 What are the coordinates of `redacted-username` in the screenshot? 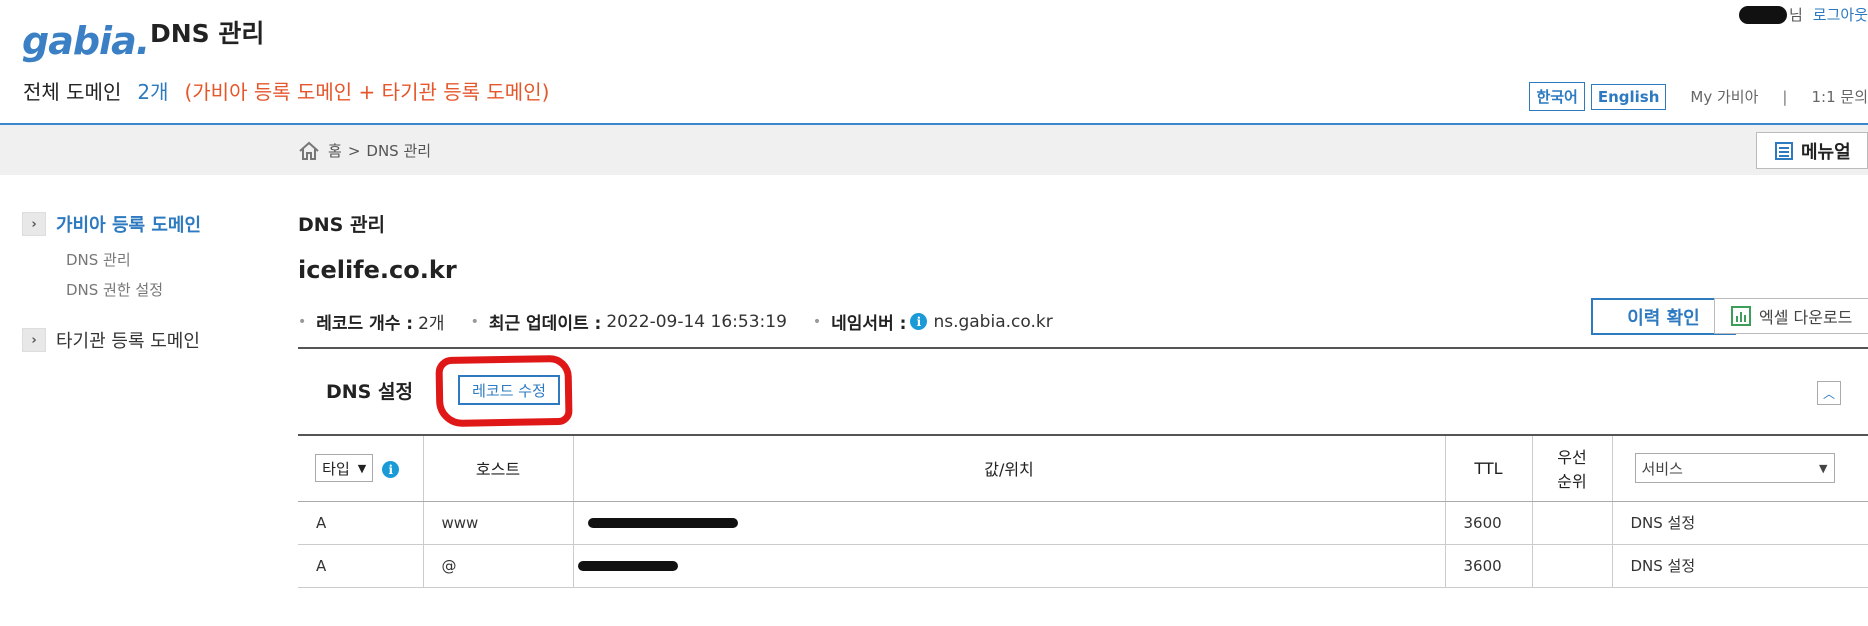 It's located at (1762, 14).